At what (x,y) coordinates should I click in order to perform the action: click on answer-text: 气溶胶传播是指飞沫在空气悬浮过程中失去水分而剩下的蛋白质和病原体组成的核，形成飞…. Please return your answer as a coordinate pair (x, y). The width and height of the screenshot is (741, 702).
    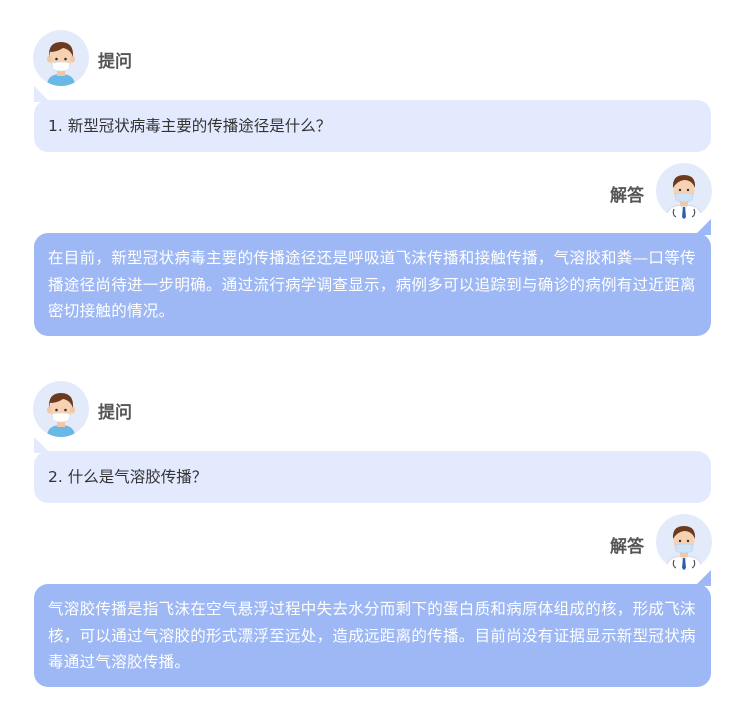
    Looking at the image, I should click on (372, 635).